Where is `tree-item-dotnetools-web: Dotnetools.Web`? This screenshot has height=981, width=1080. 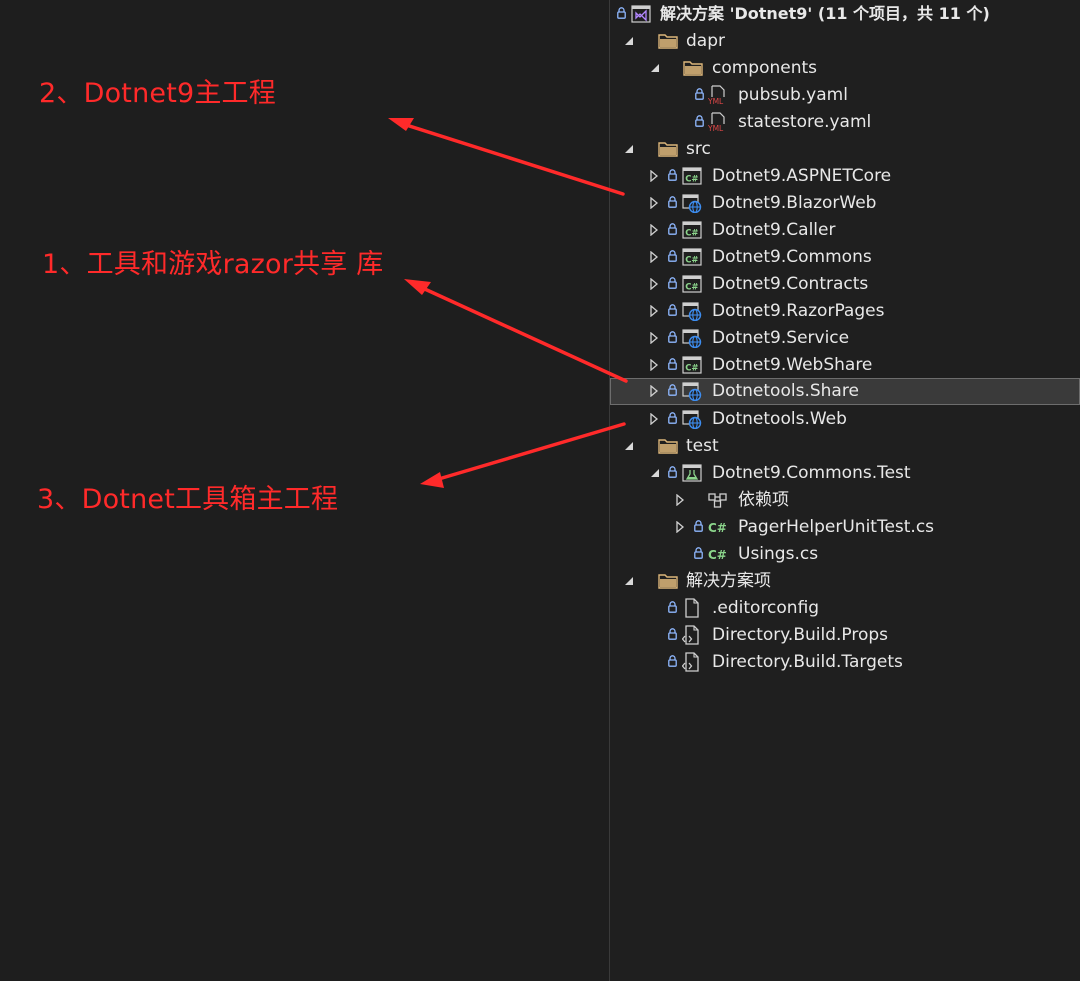 tree-item-dotnetools-web: Dotnetools.Web is located at coordinates (845, 419).